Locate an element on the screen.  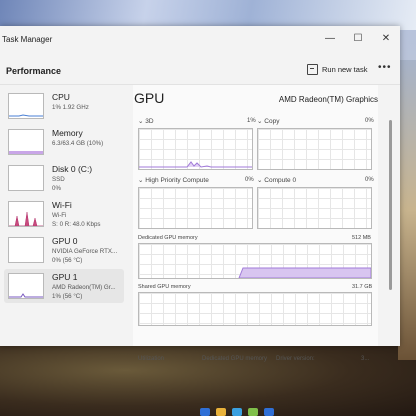
minimize-icon: — is located at coordinates (330, 38).